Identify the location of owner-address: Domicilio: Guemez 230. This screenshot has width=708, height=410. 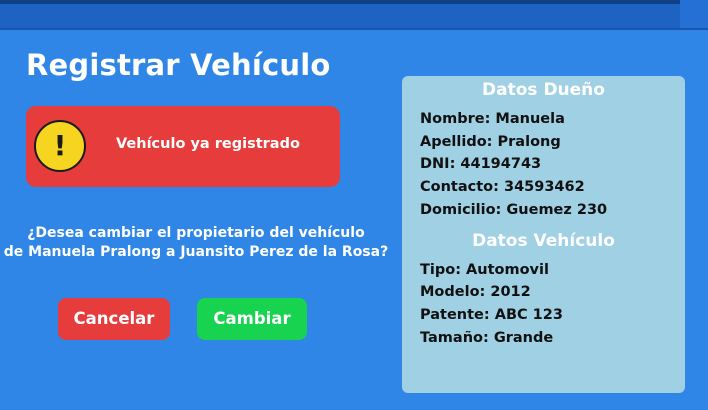
(514, 210).